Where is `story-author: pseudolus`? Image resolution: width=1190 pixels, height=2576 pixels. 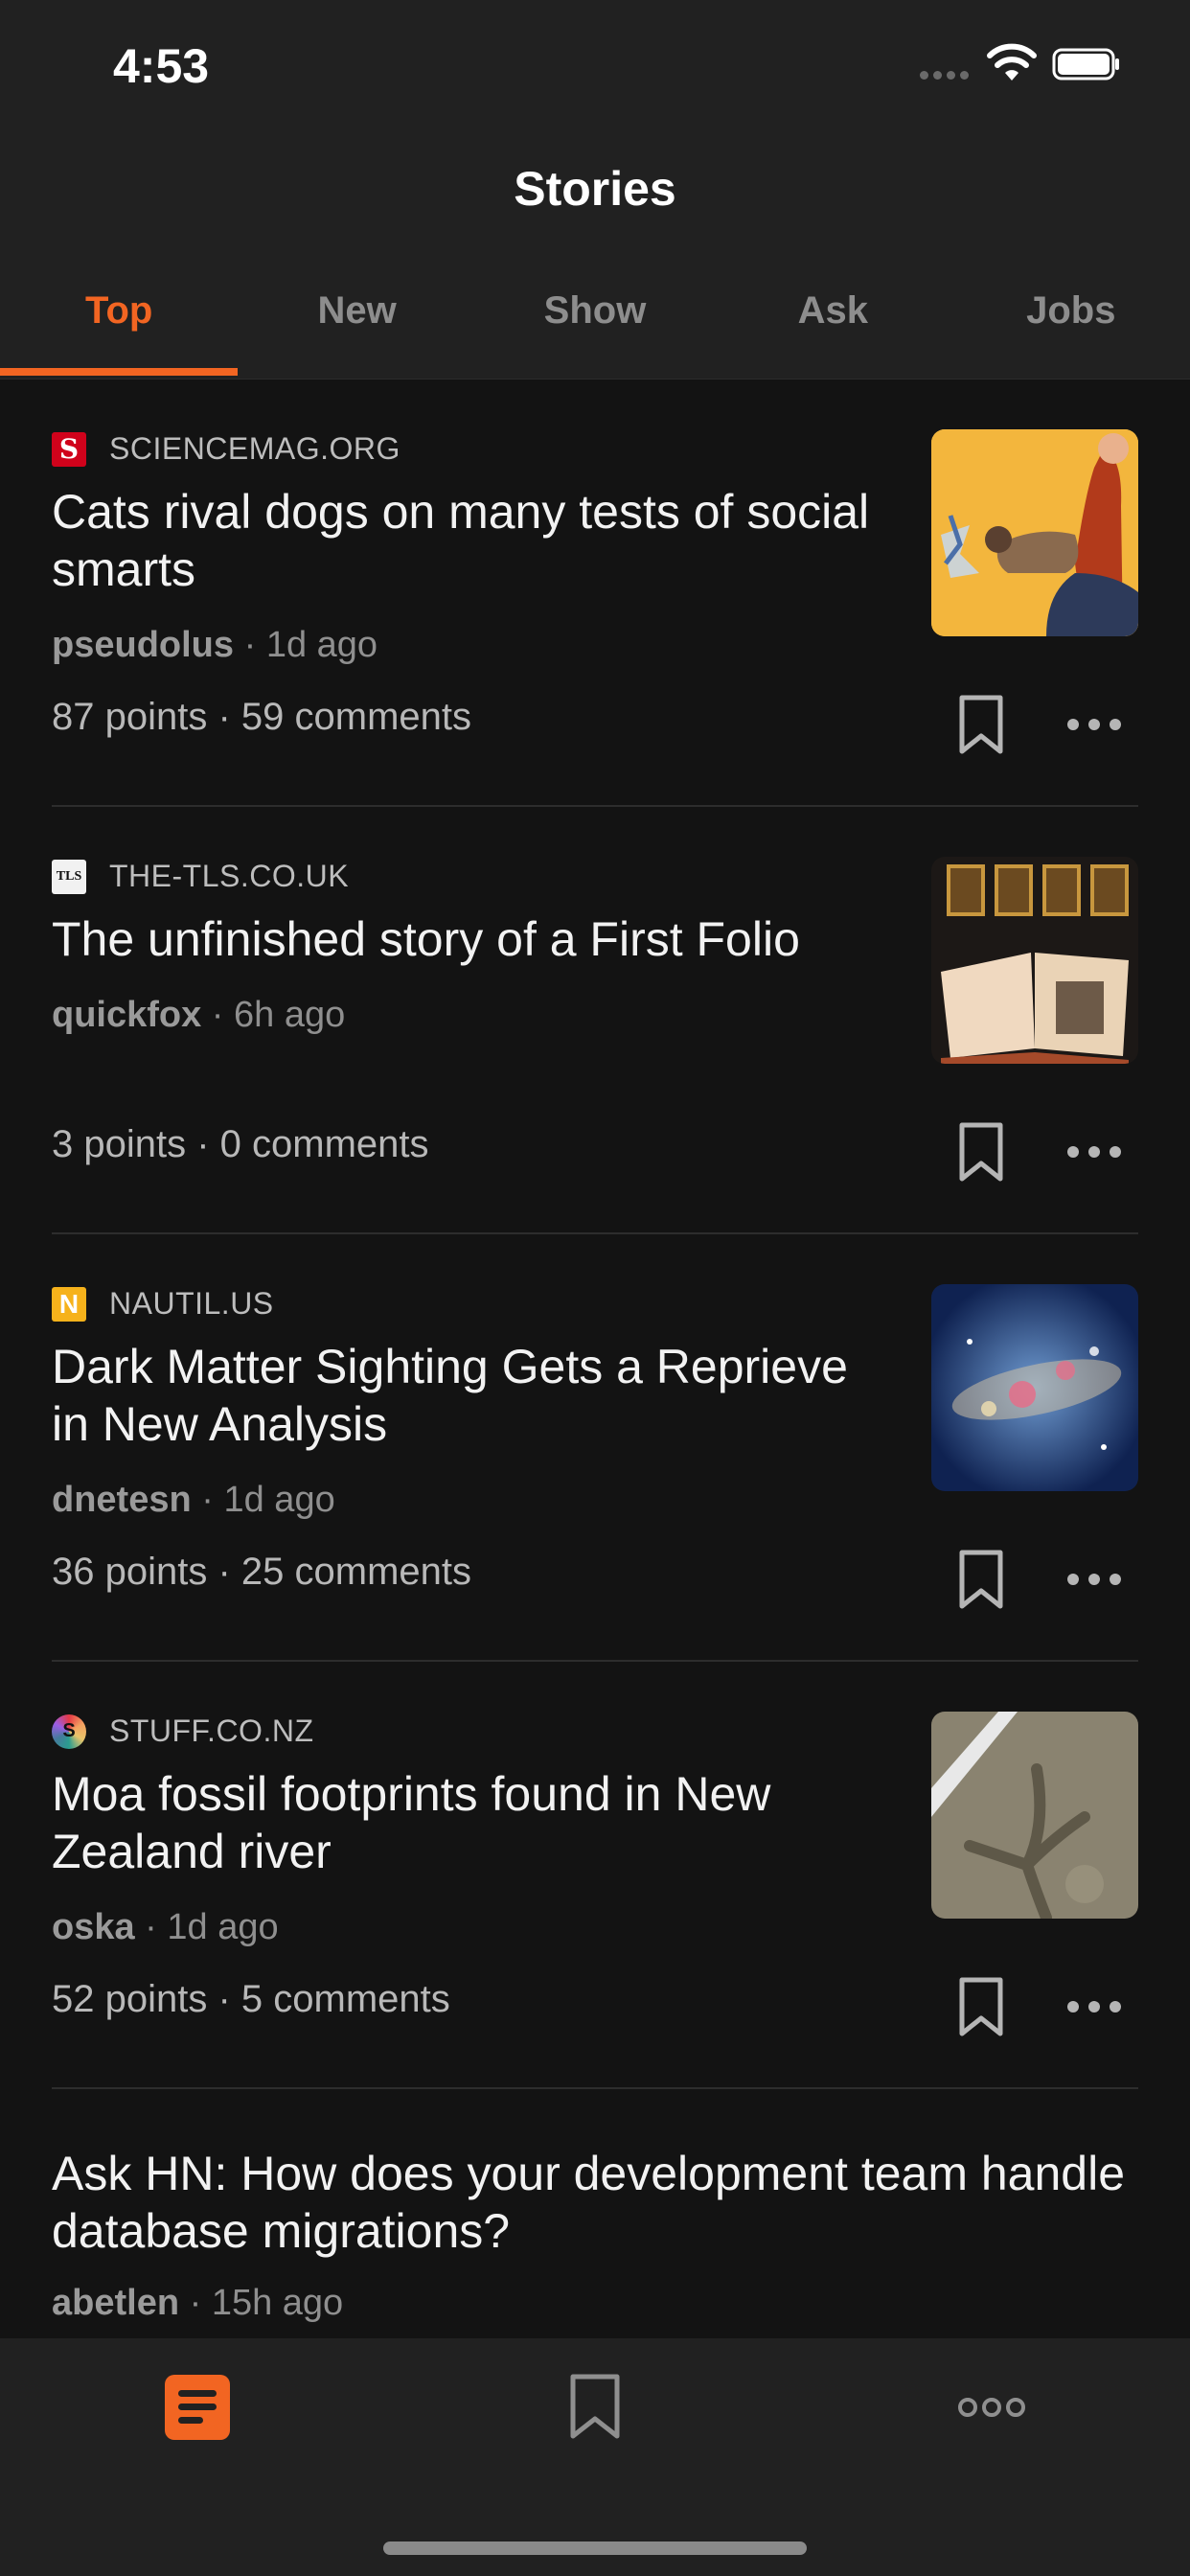
story-author: pseudolus is located at coordinates (143, 645).